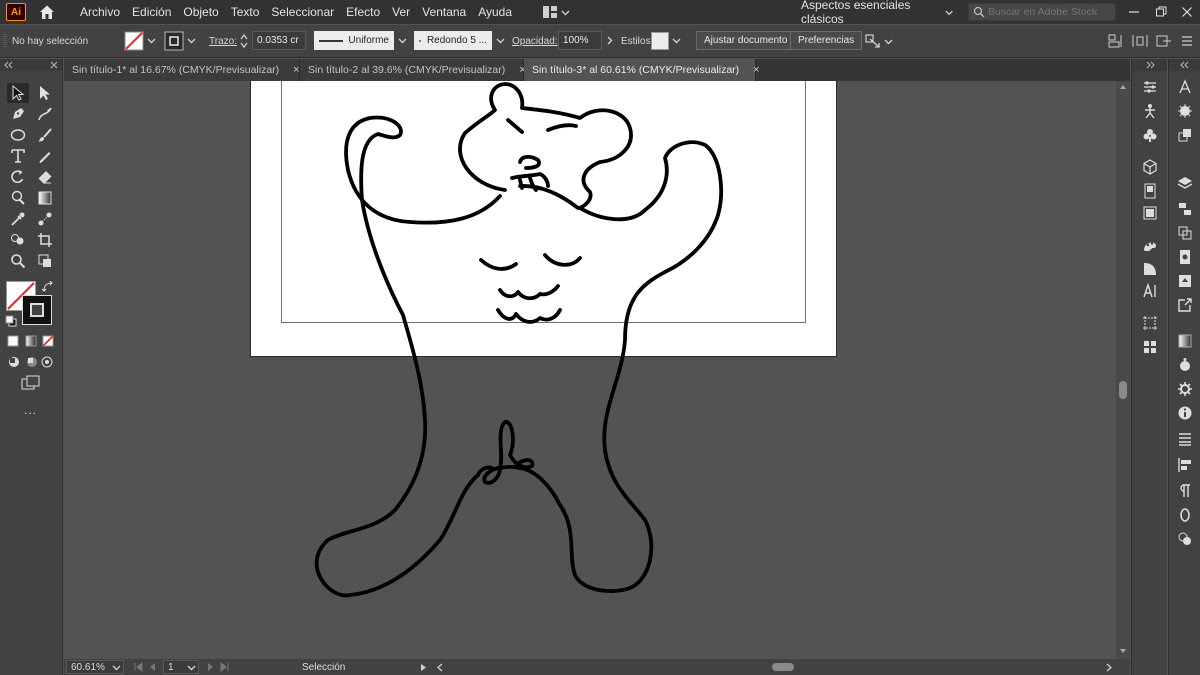 This screenshot has width=1200, height=675. I want to click on screen-mode-icon, so click(31, 383).